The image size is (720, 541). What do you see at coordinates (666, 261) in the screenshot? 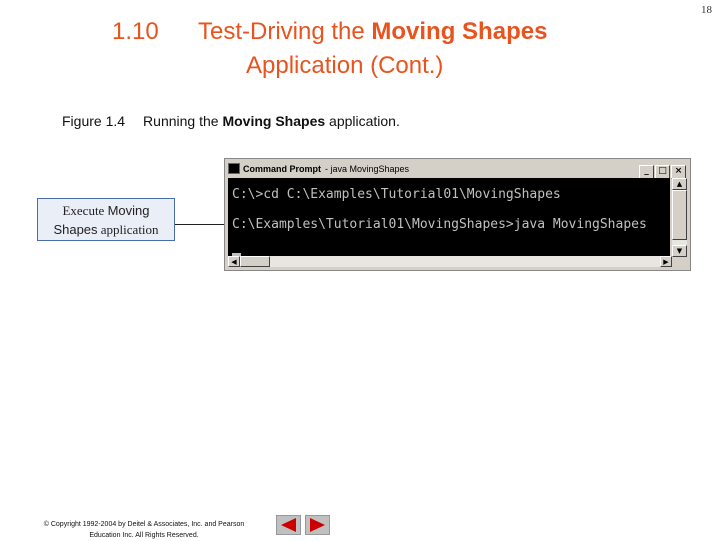
I see `scroll-right-icon: ▶` at bounding box center [666, 261].